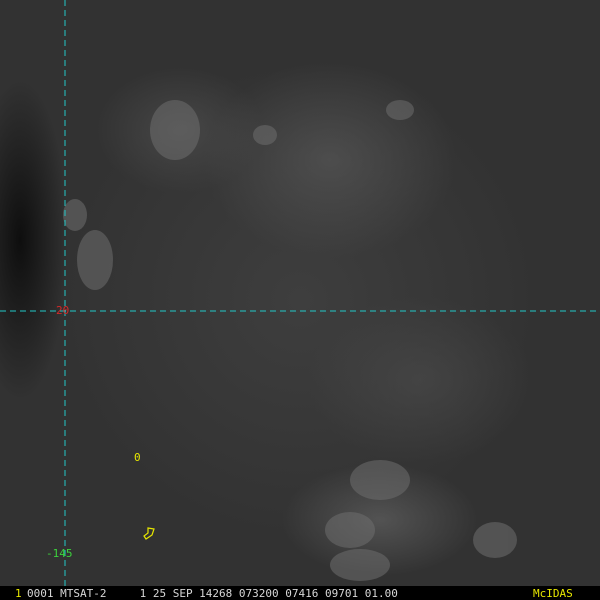  What do you see at coordinates (149, 533) in the screenshot?
I see `island-outline` at bounding box center [149, 533].